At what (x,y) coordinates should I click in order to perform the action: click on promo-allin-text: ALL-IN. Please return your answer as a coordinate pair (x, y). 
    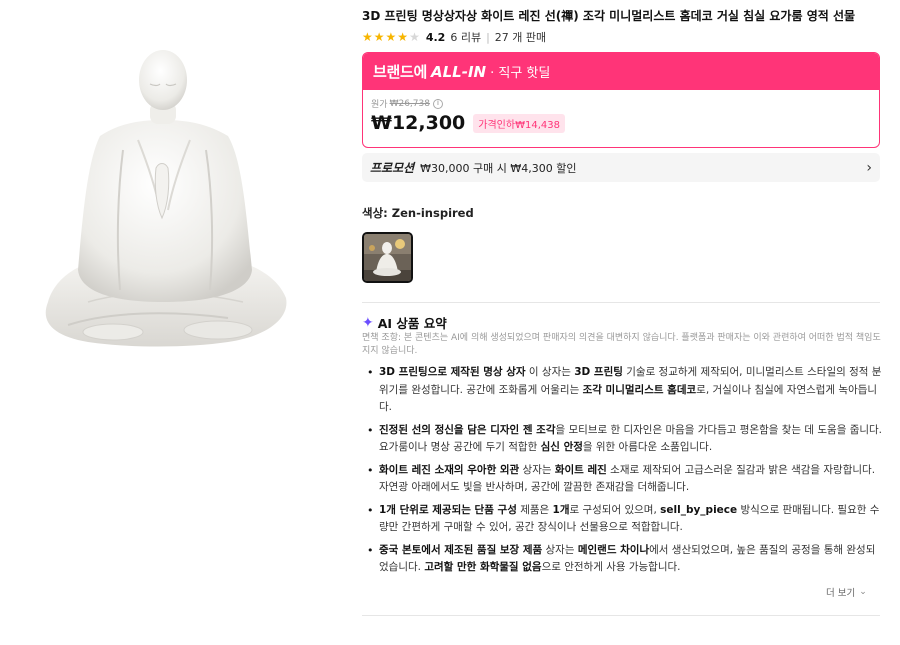
    Looking at the image, I should click on (459, 71).